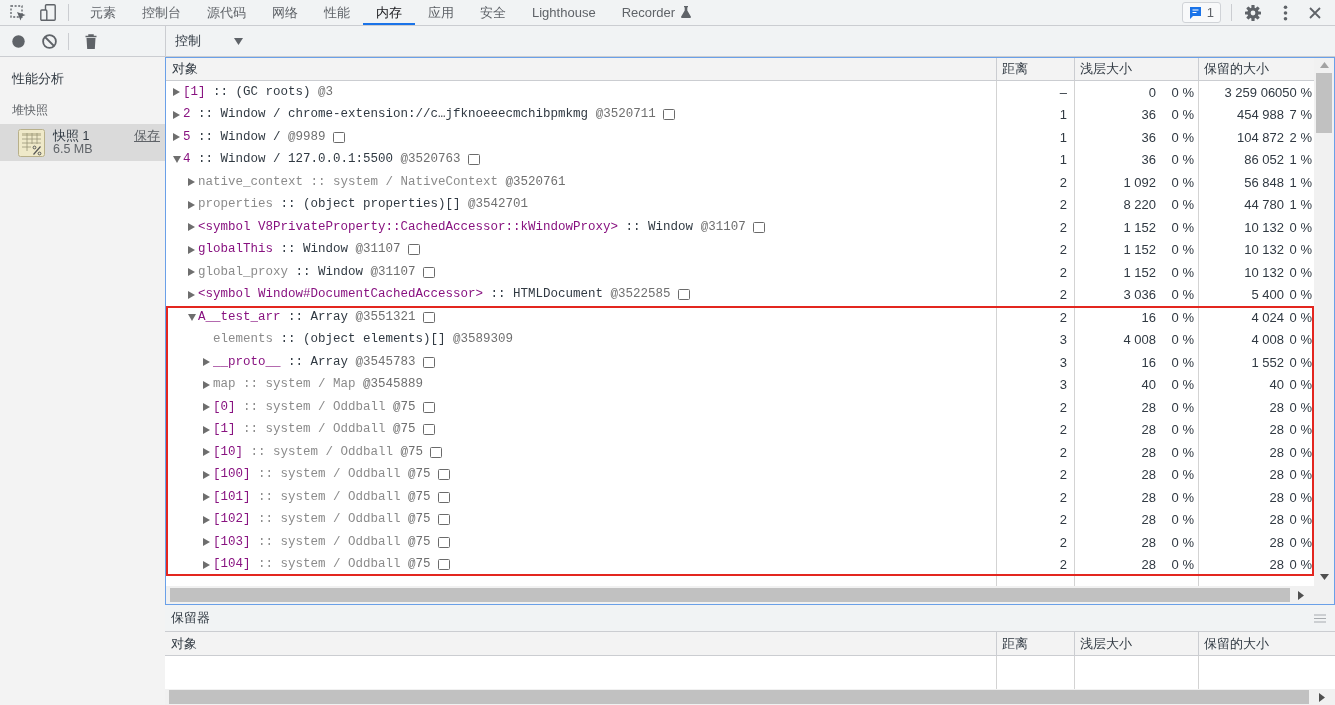 This screenshot has height=705, width=1335. I want to click on view-dropdown: 控制, so click(208, 41).